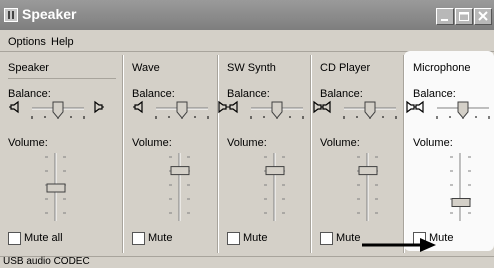  Describe the element at coordinates (251, 68) in the screenshot. I see `channel-name: SW Synth` at that location.